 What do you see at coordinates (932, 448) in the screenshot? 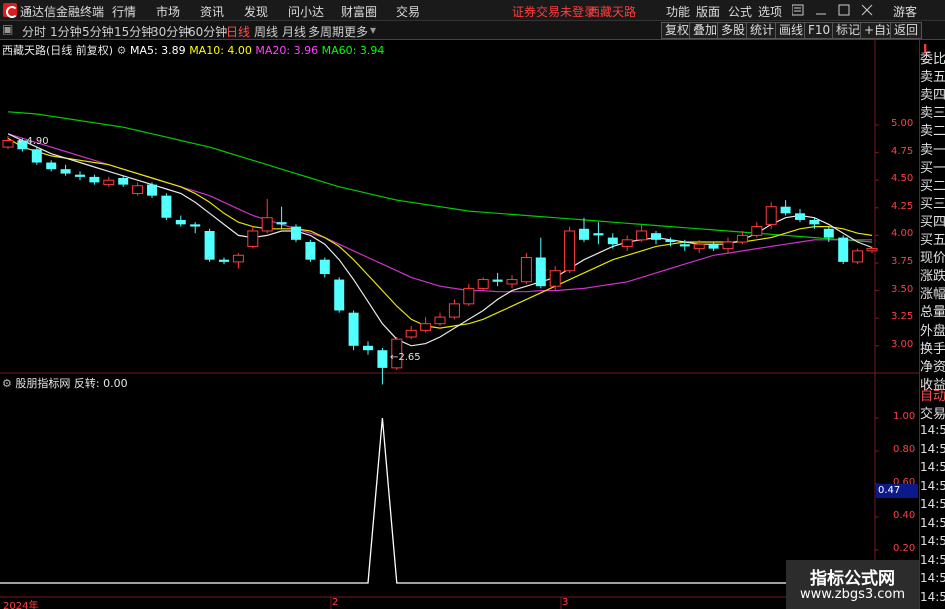
I see `tick-time-1: 14:56` at bounding box center [932, 448].